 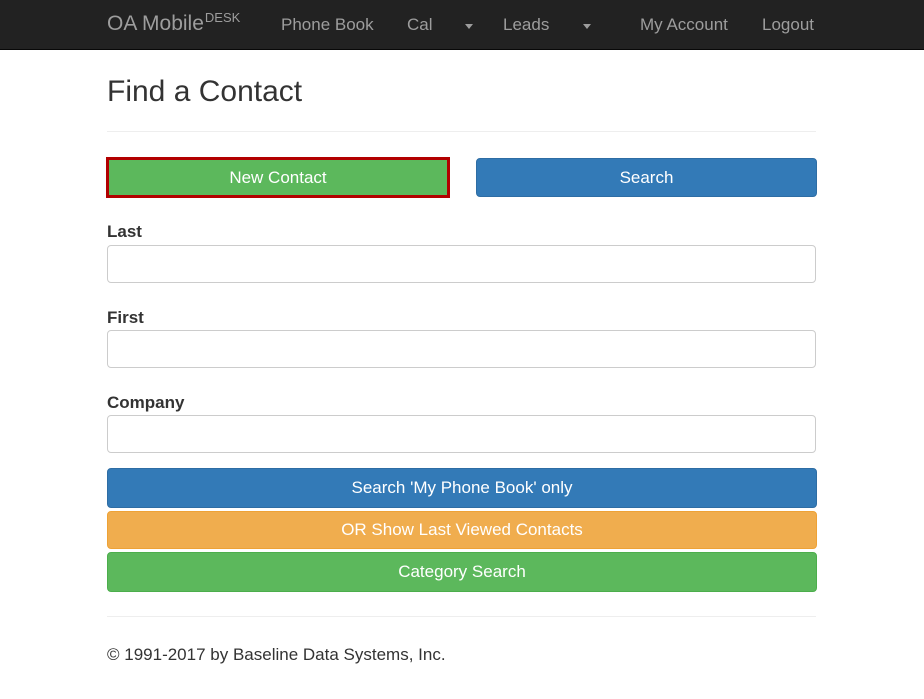 I want to click on nav-logout: Logout, so click(x=788, y=25).